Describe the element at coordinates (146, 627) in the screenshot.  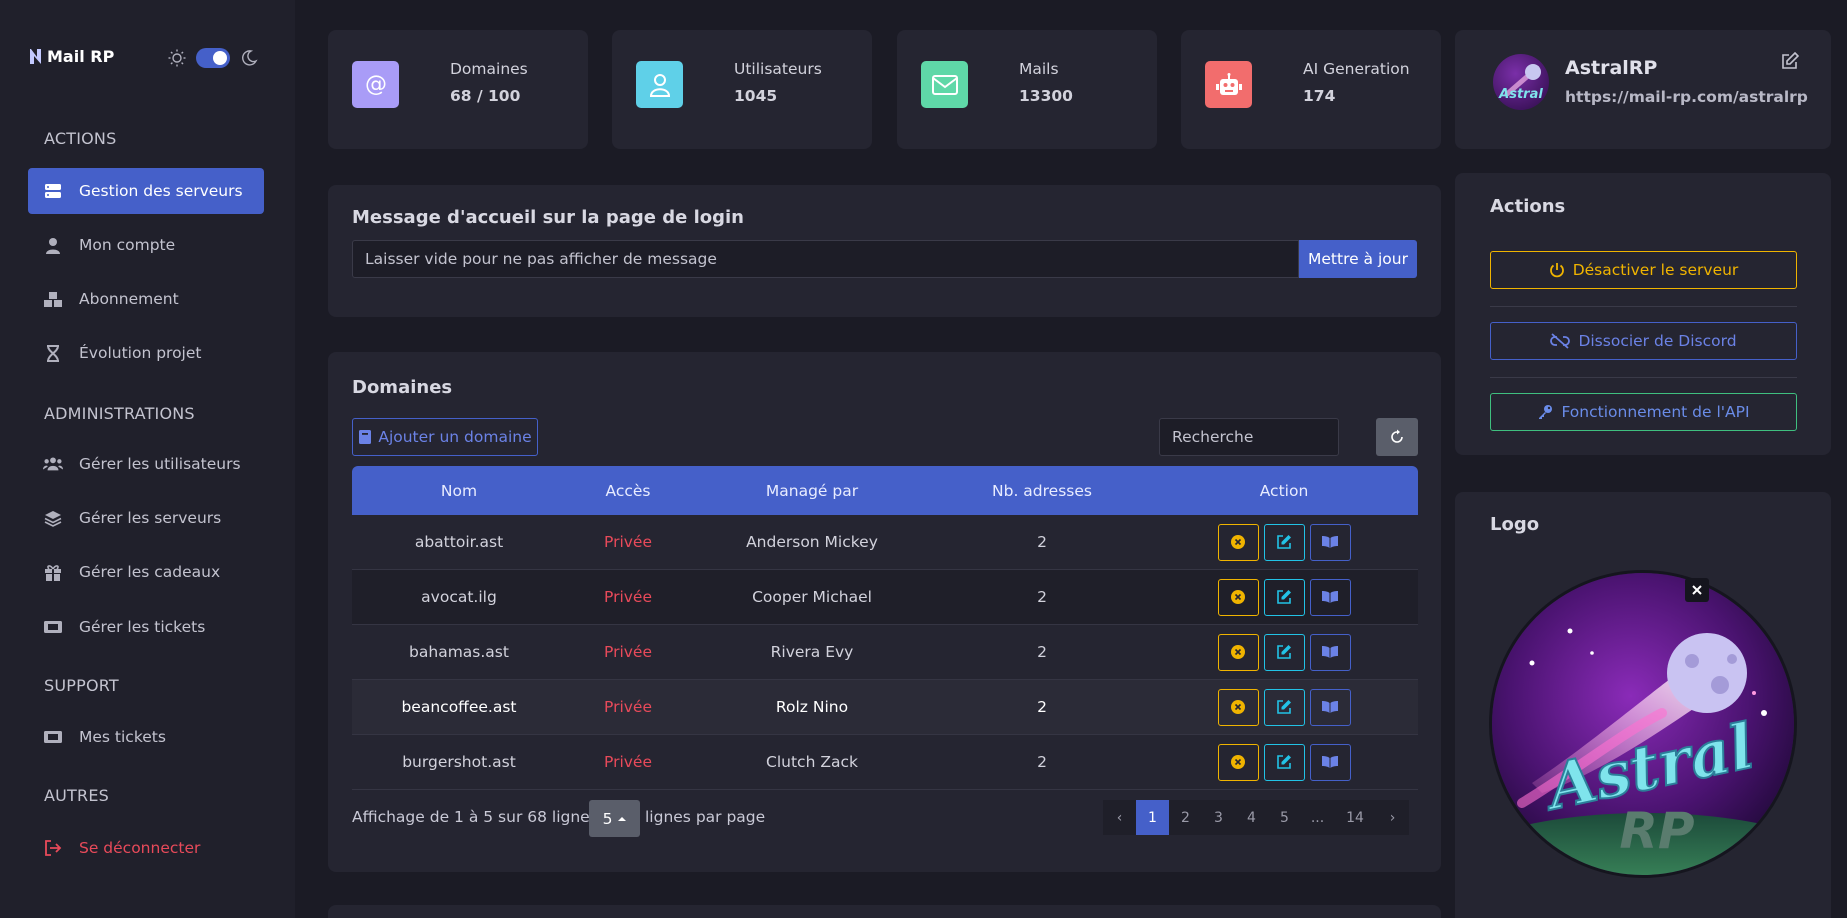
I see `sidebar-item-manage-tickets: Gérer les tickets` at that location.